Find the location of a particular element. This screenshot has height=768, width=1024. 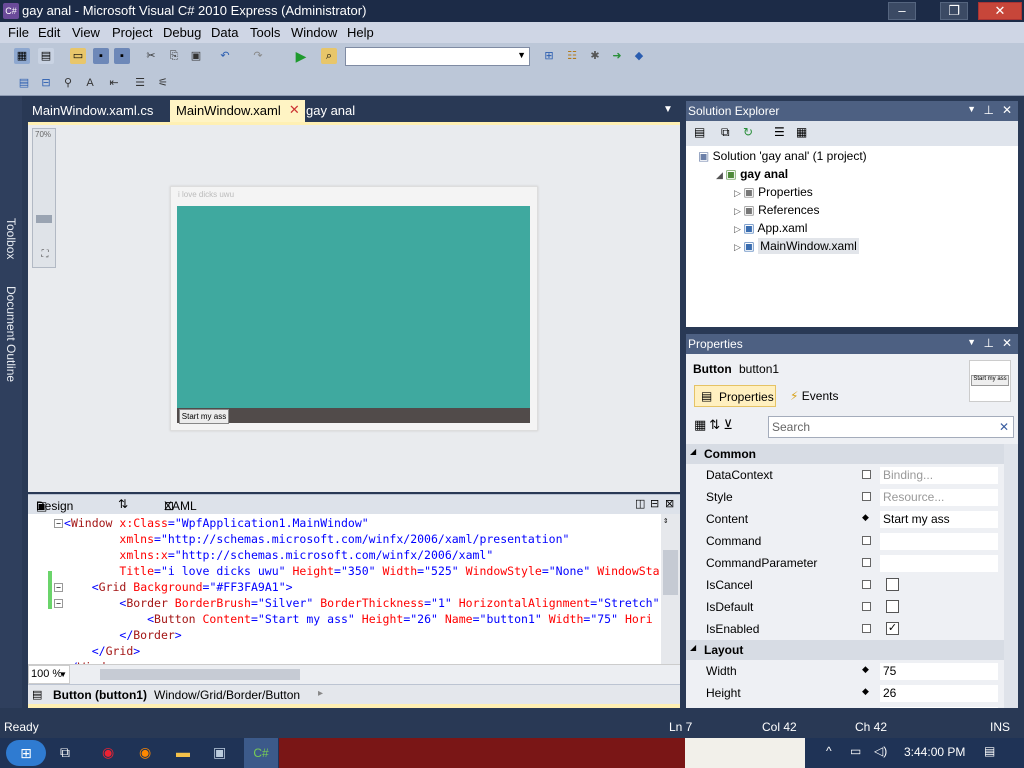

menu-edit: Edit is located at coordinates (49, 32).